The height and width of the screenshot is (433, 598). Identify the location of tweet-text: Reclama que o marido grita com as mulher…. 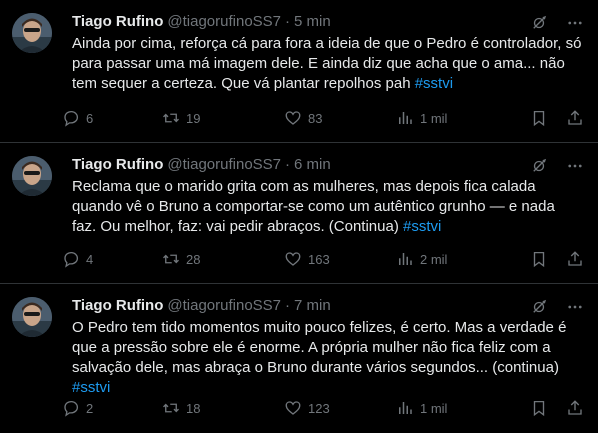
(327, 207).